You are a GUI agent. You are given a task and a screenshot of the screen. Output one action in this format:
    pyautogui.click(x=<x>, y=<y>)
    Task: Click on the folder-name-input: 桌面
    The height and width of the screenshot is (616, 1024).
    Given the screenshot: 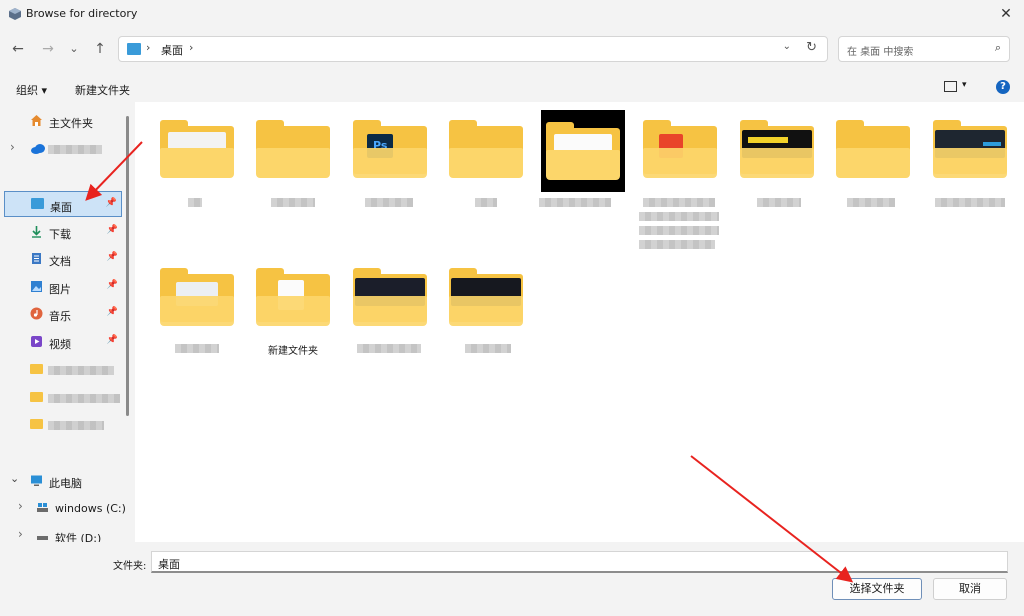 What is the action you would take?
    pyautogui.click(x=579, y=562)
    